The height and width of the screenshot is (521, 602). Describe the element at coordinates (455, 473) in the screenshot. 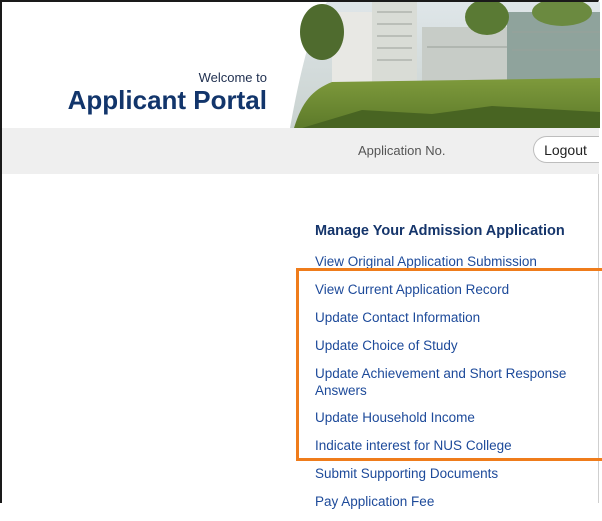

I see `menu-link-submit-supporting-documents: Submit Supporting Documents` at that location.